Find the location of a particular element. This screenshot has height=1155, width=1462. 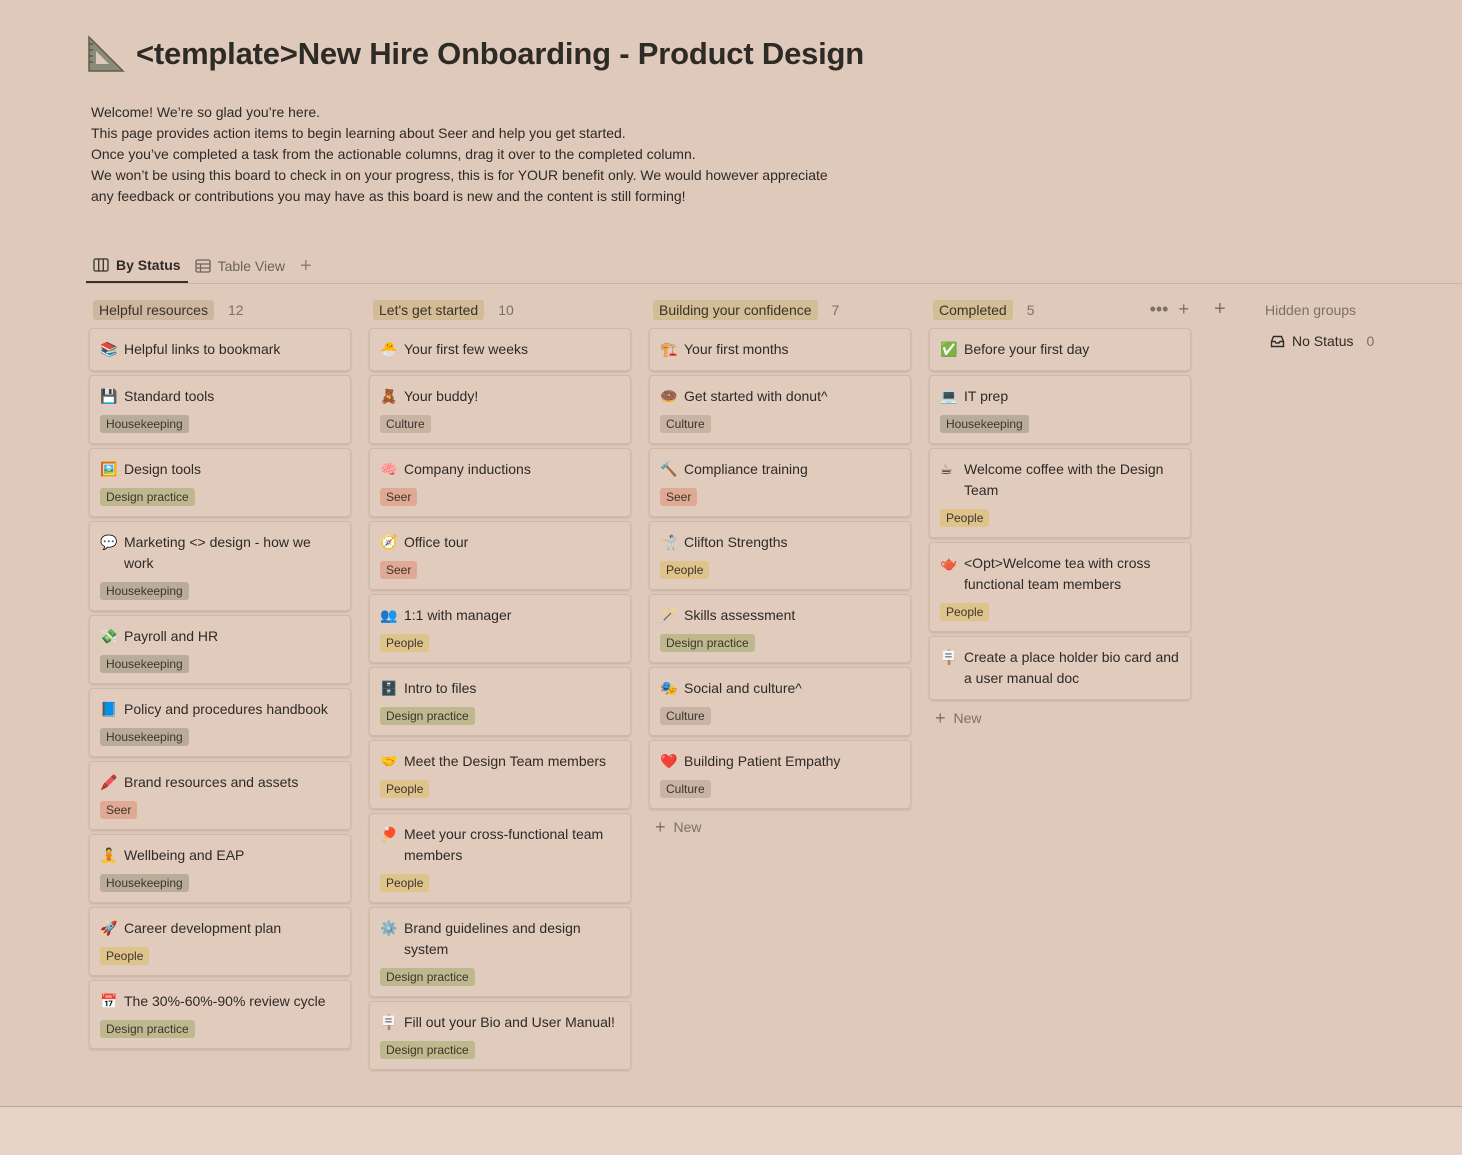

card-title-row: 💸 Payroll and HR is located at coordinates (220, 641).